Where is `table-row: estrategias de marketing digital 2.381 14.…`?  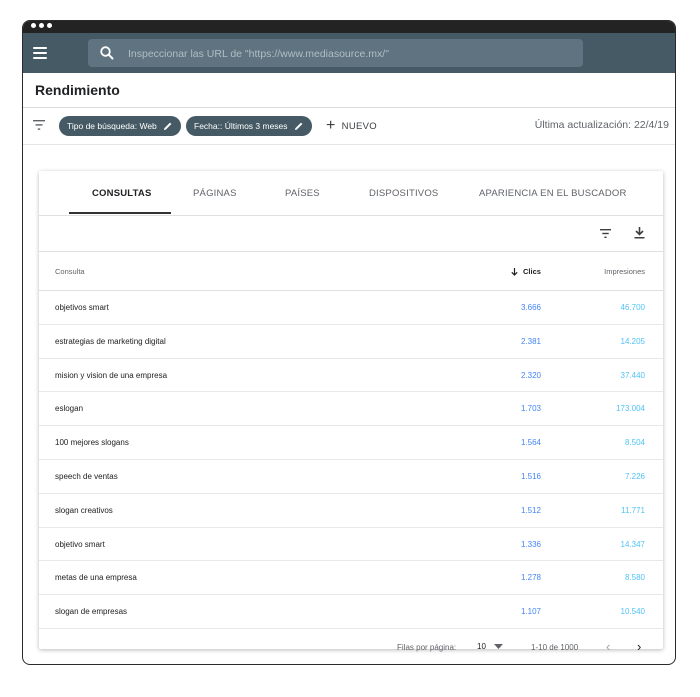 table-row: estrategias de marketing digital 2.381 14.… is located at coordinates (351, 342).